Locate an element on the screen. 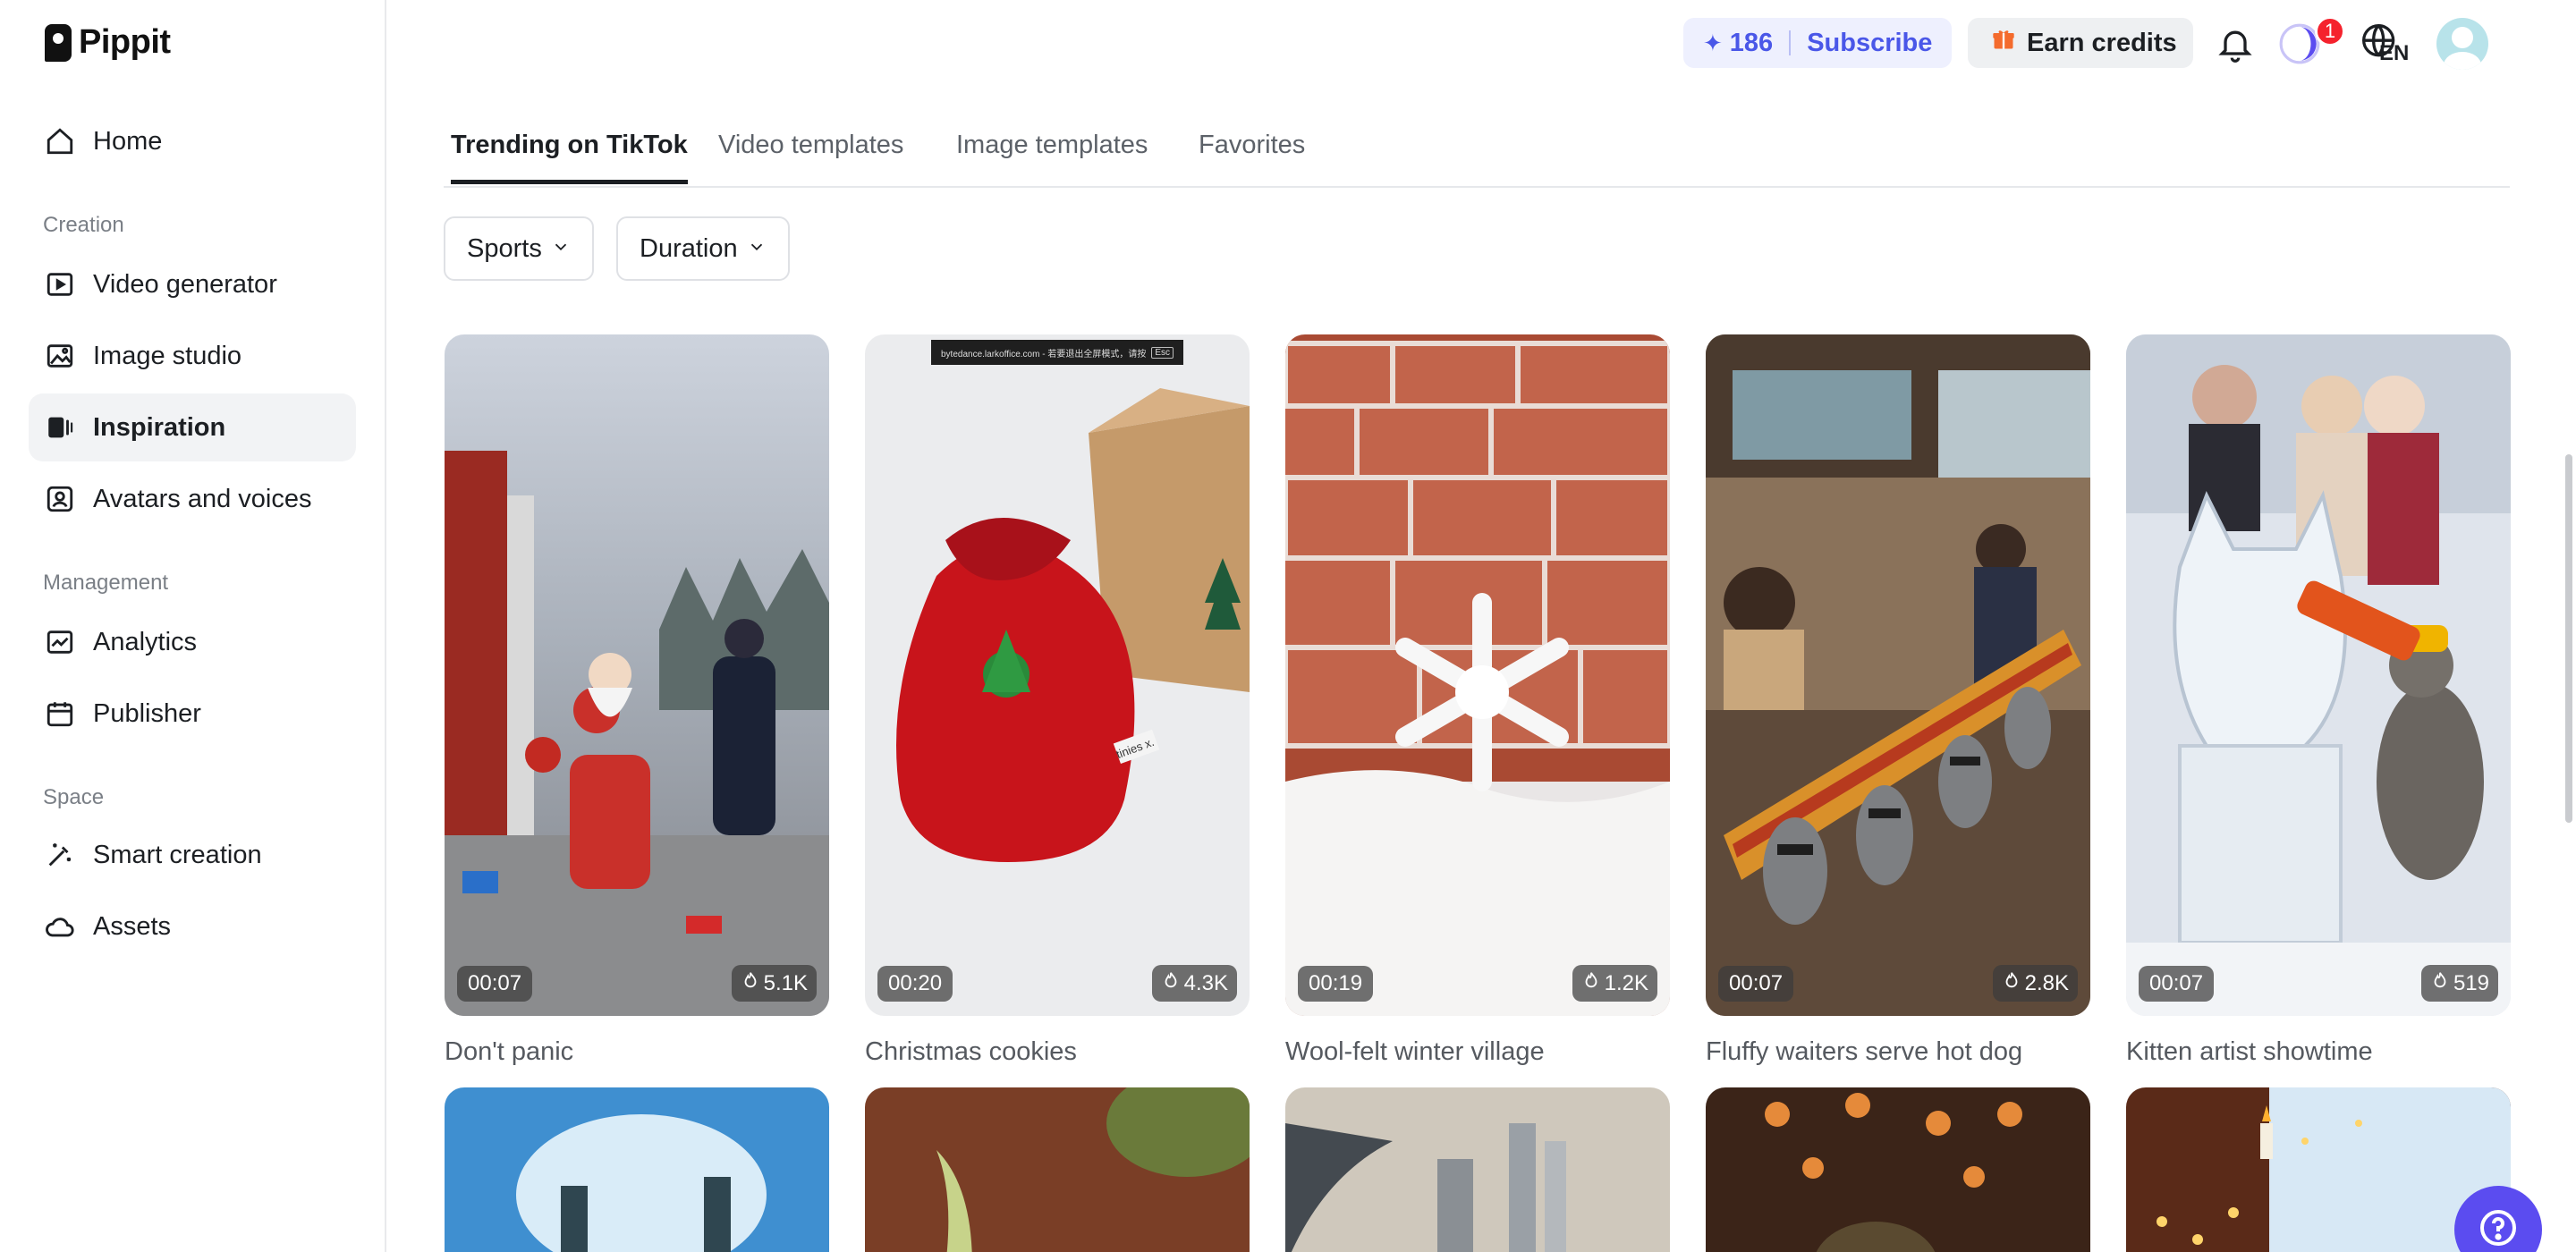 This screenshot has height=1252, width=2576. video-thumbnail: 00:07 2.8K is located at coordinates (1898, 675).